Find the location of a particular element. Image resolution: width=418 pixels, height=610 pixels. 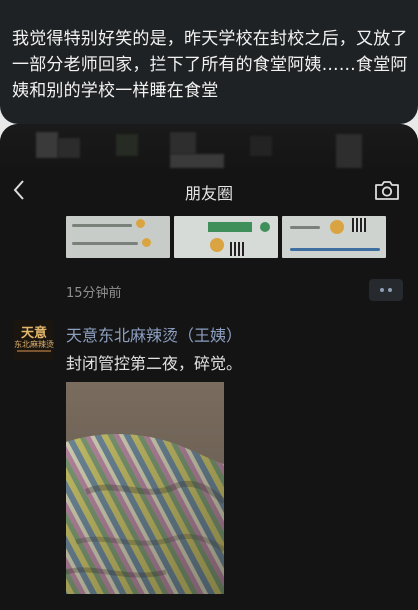

blurred-header is located at coordinates (209, 149).